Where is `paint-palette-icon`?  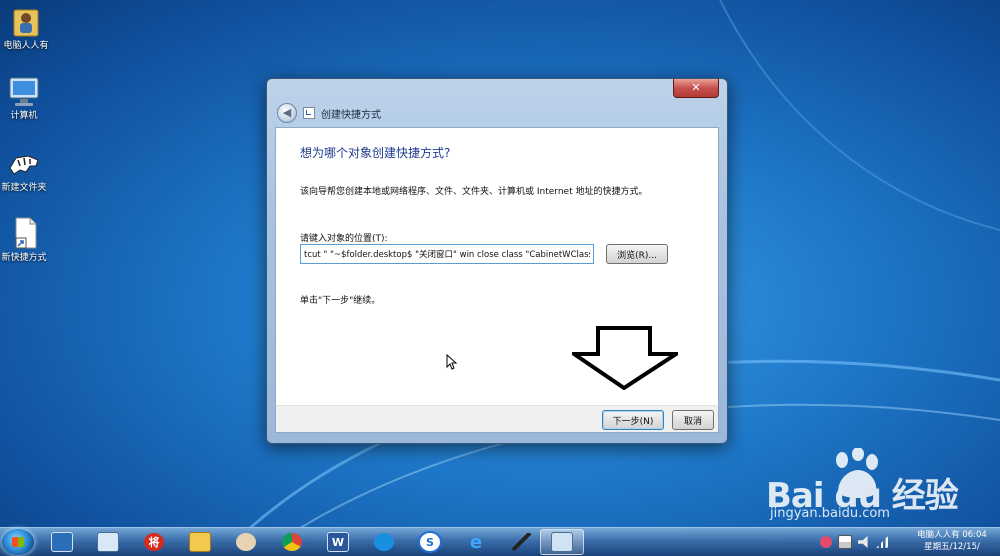
paint-palette-icon is located at coordinates (246, 542).